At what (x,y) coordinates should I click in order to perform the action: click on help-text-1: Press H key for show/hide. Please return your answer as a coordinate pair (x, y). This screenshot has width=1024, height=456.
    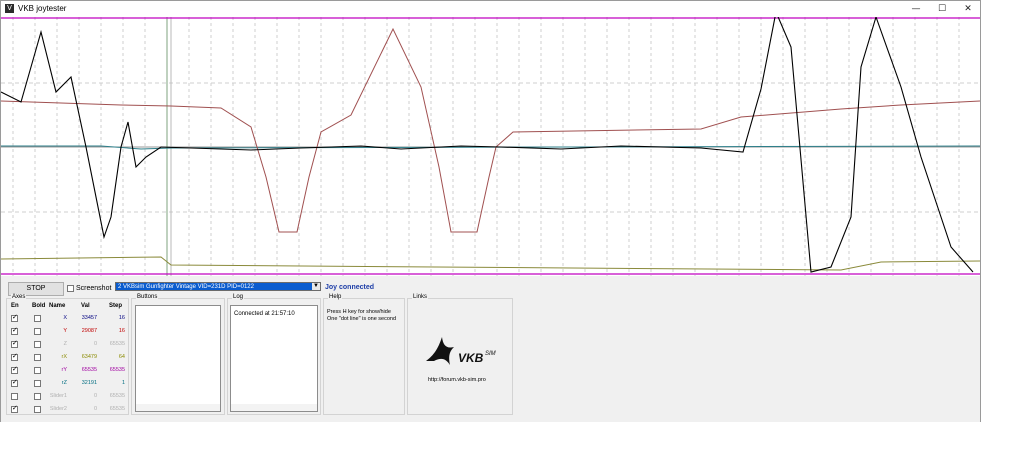
    Looking at the image, I should click on (359, 312).